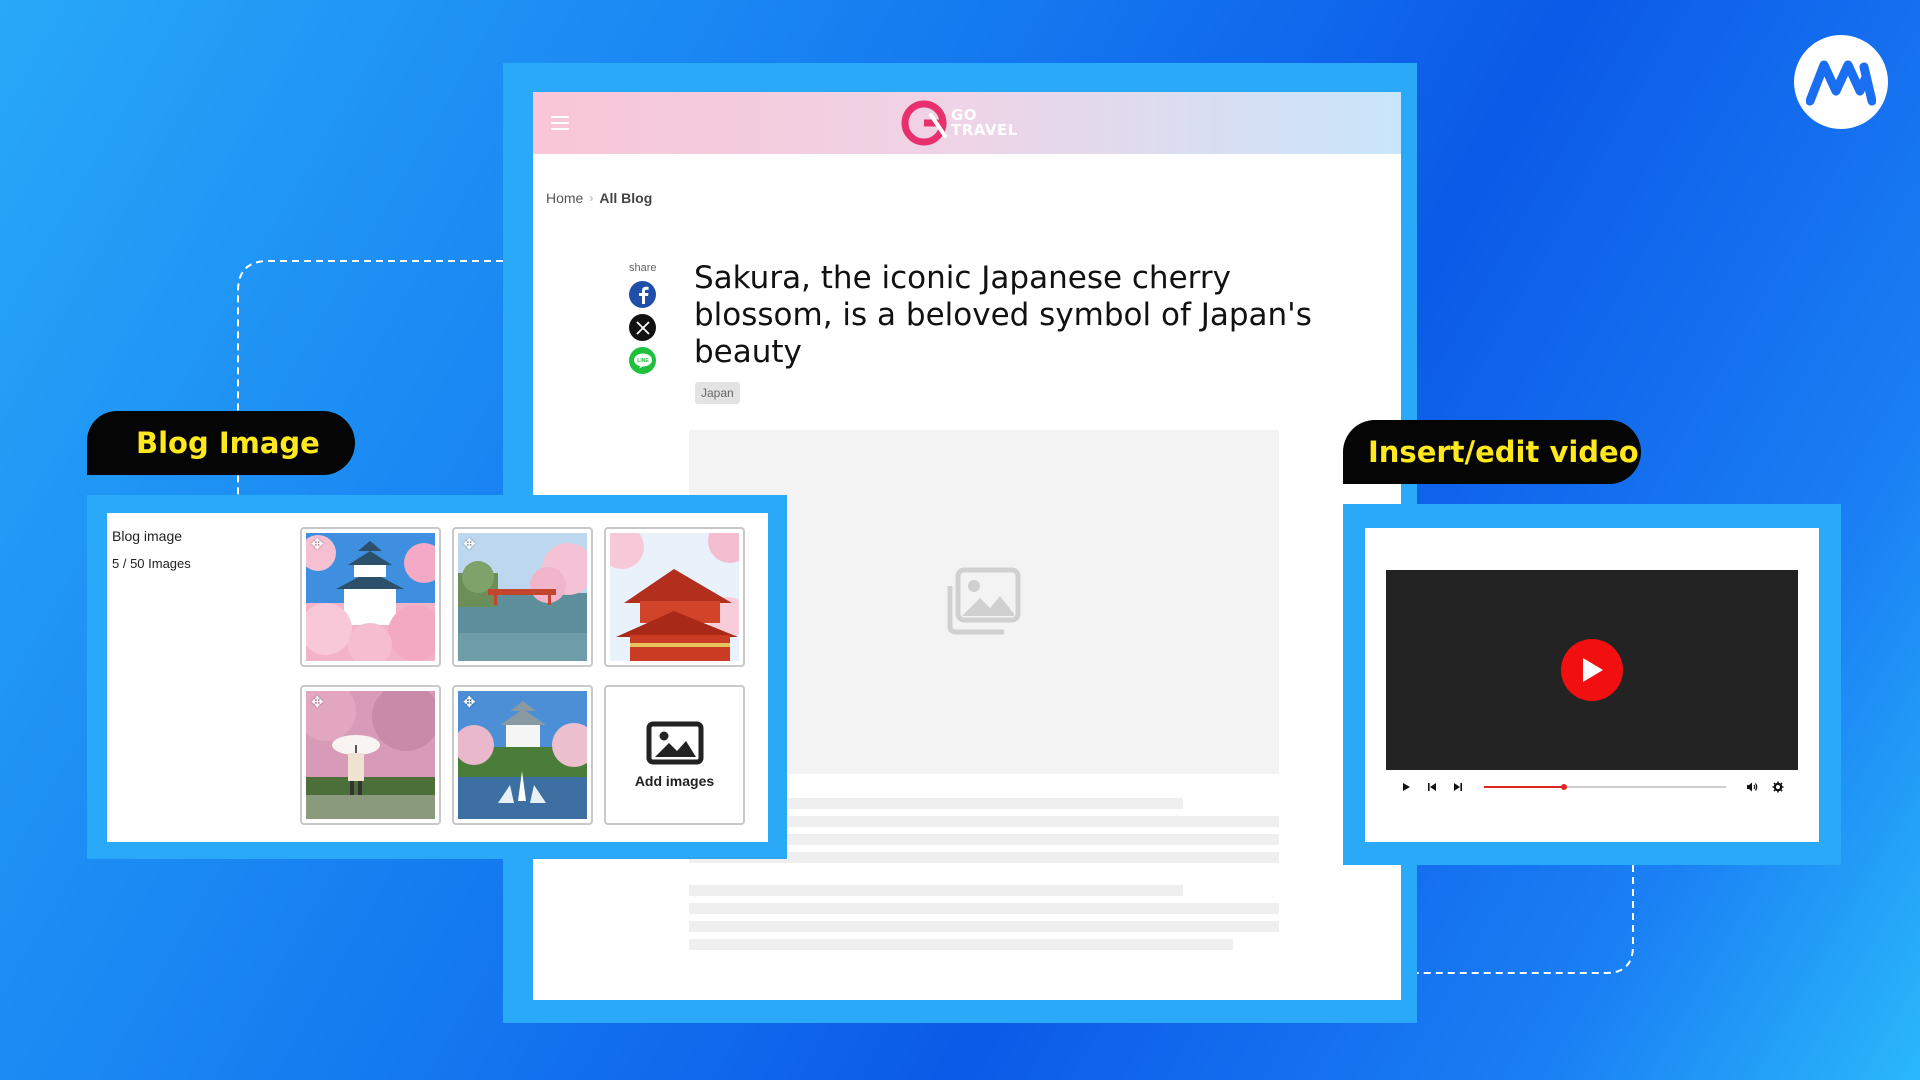  I want to click on blog-image-title: Blog image, so click(147, 536).